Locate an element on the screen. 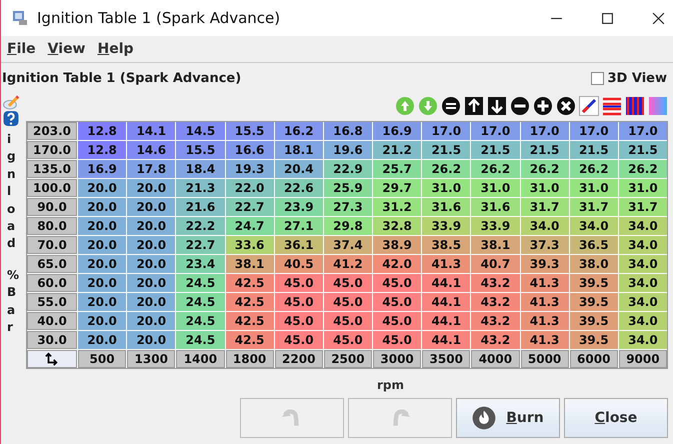 This screenshot has height=444, width=673. table-cell: 22.0 is located at coordinates (250, 188).